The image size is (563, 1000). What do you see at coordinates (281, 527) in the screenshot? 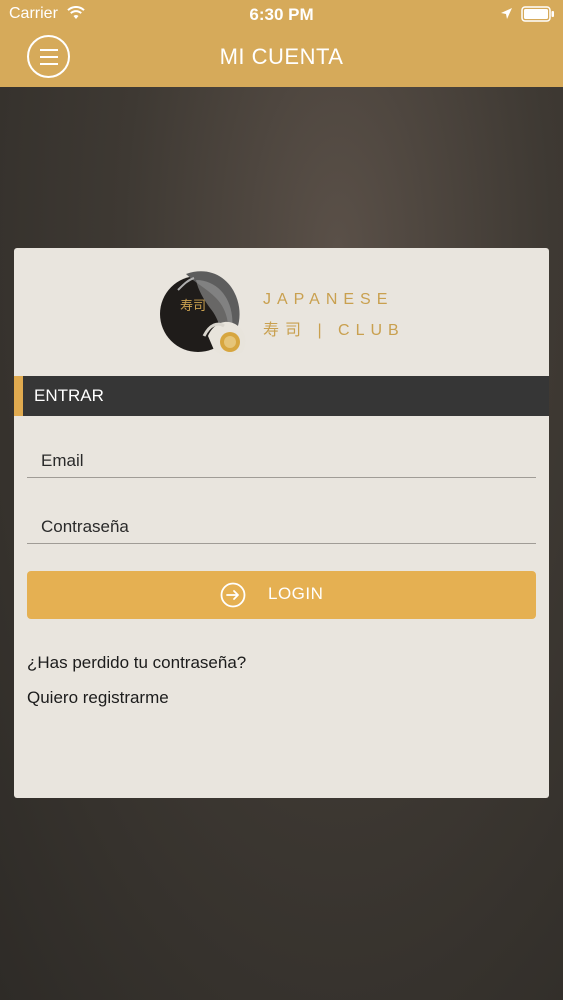
I see `password-field` at bounding box center [281, 527].